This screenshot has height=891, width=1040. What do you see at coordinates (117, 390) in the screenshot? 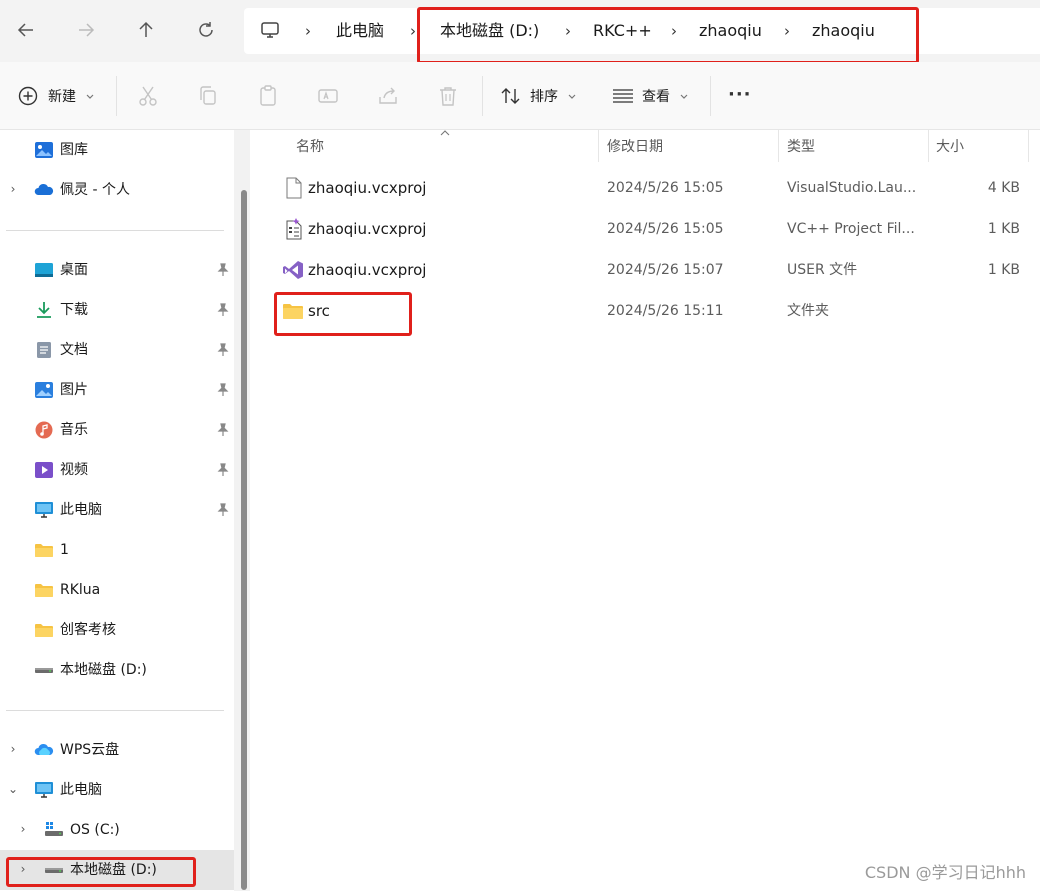
I see `sidebar-item-pictures: 图片` at bounding box center [117, 390].